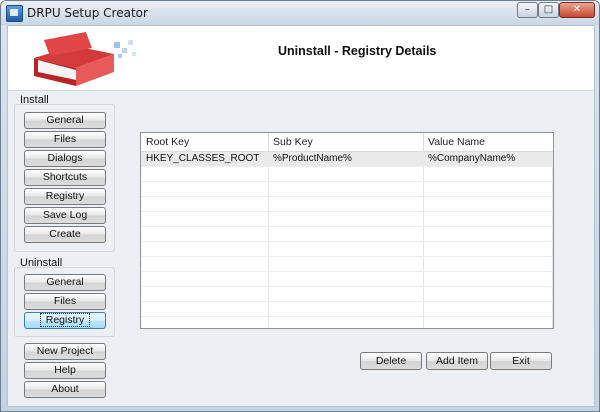 This screenshot has height=412, width=600. I want to click on window-title: DRPU Setup Creator, so click(87, 13).